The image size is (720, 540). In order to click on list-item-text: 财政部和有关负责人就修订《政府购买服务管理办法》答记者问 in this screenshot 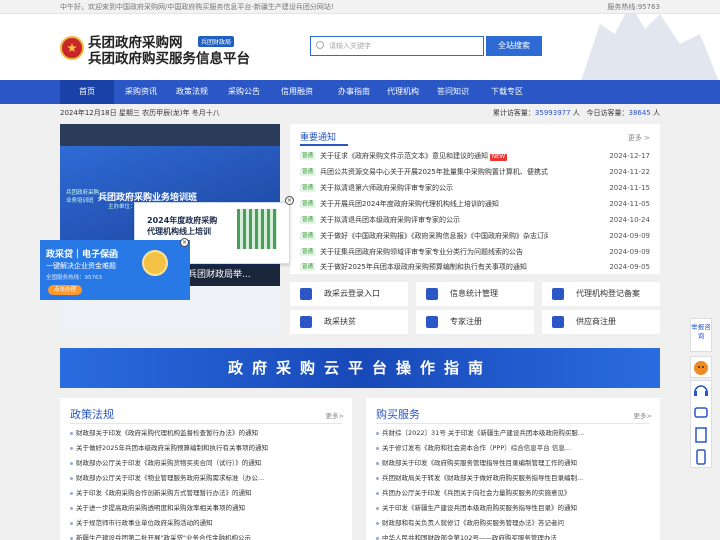, I will do `click(473, 523)`.